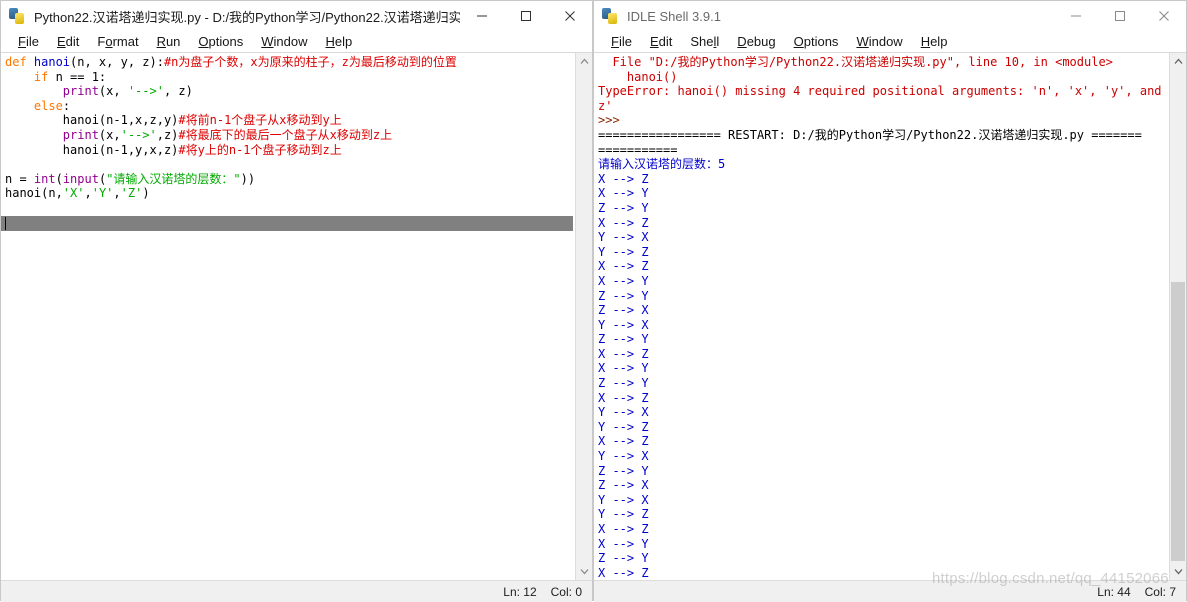  What do you see at coordinates (287, 223) in the screenshot?
I see `selected-line-highlight` at bounding box center [287, 223].